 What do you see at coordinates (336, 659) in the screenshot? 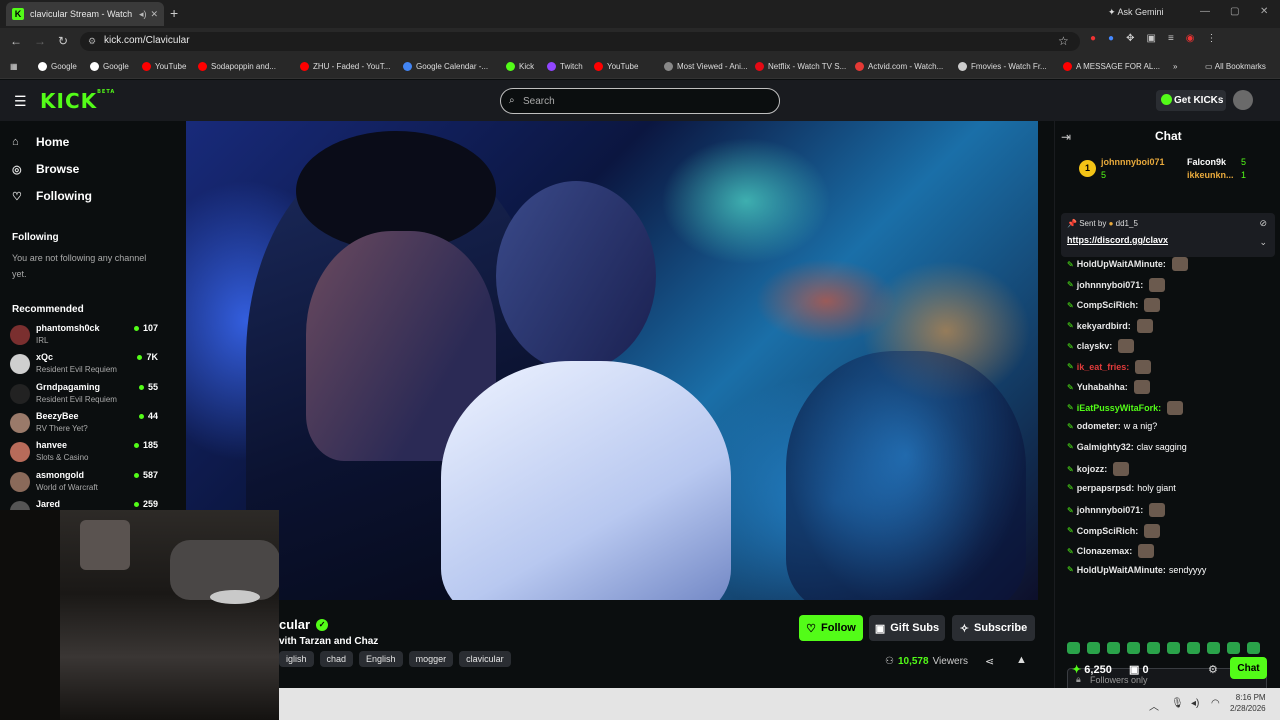
I see `stream-tag: chad` at bounding box center [336, 659].